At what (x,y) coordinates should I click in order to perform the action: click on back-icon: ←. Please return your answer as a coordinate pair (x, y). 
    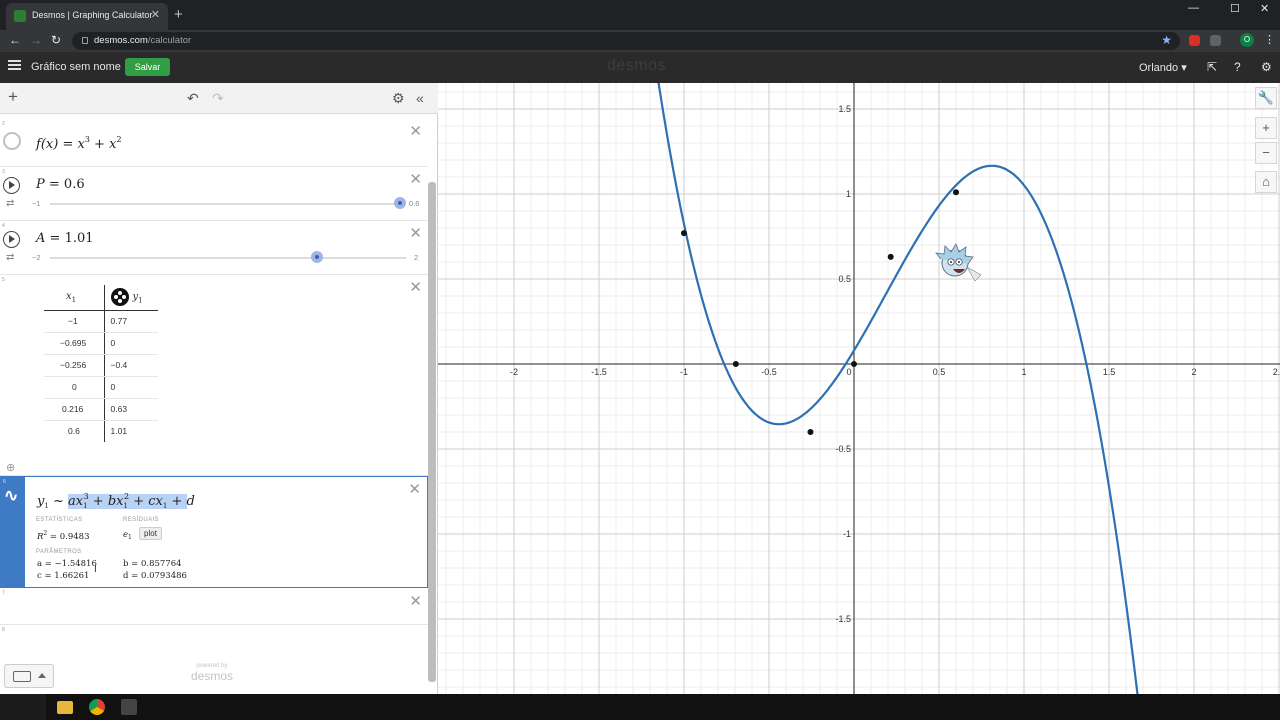
    Looking at the image, I should click on (15, 40).